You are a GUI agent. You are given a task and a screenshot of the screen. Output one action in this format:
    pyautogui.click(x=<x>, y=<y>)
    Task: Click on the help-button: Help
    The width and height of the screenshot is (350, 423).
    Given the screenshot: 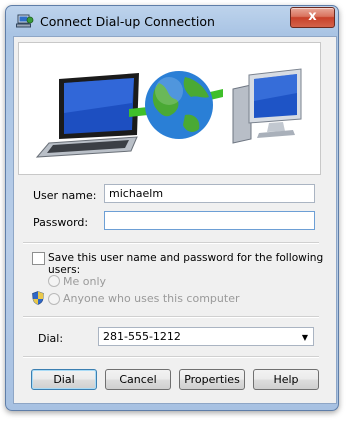 What is the action you would take?
    pyautogui.click(x=286, y=379)
    